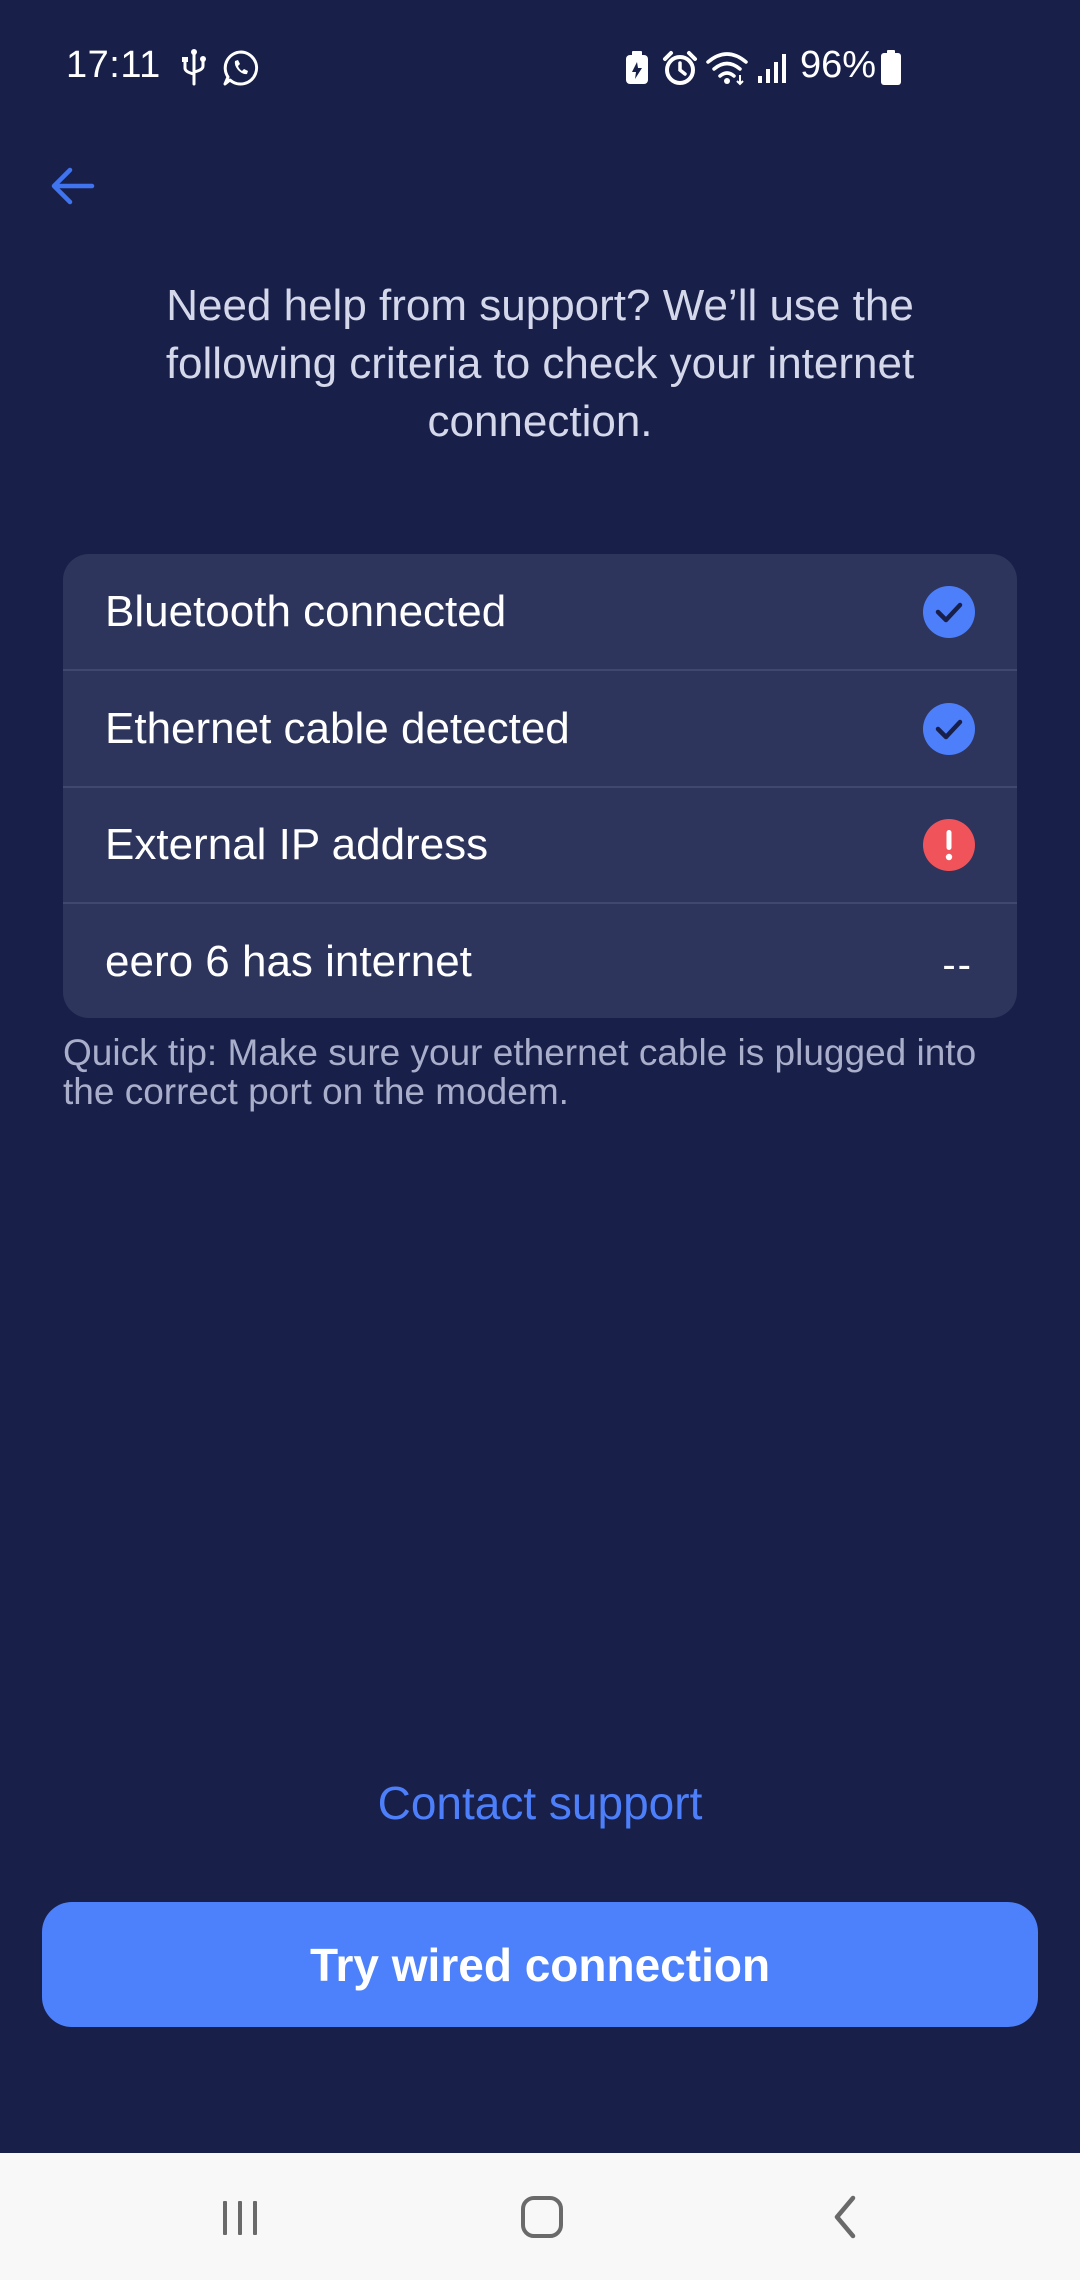 The height and width of the screenshot is (2280, 1080). Describe the element at coordinates (773, 70) in the screenshot. I see `signal-icon` at that location.